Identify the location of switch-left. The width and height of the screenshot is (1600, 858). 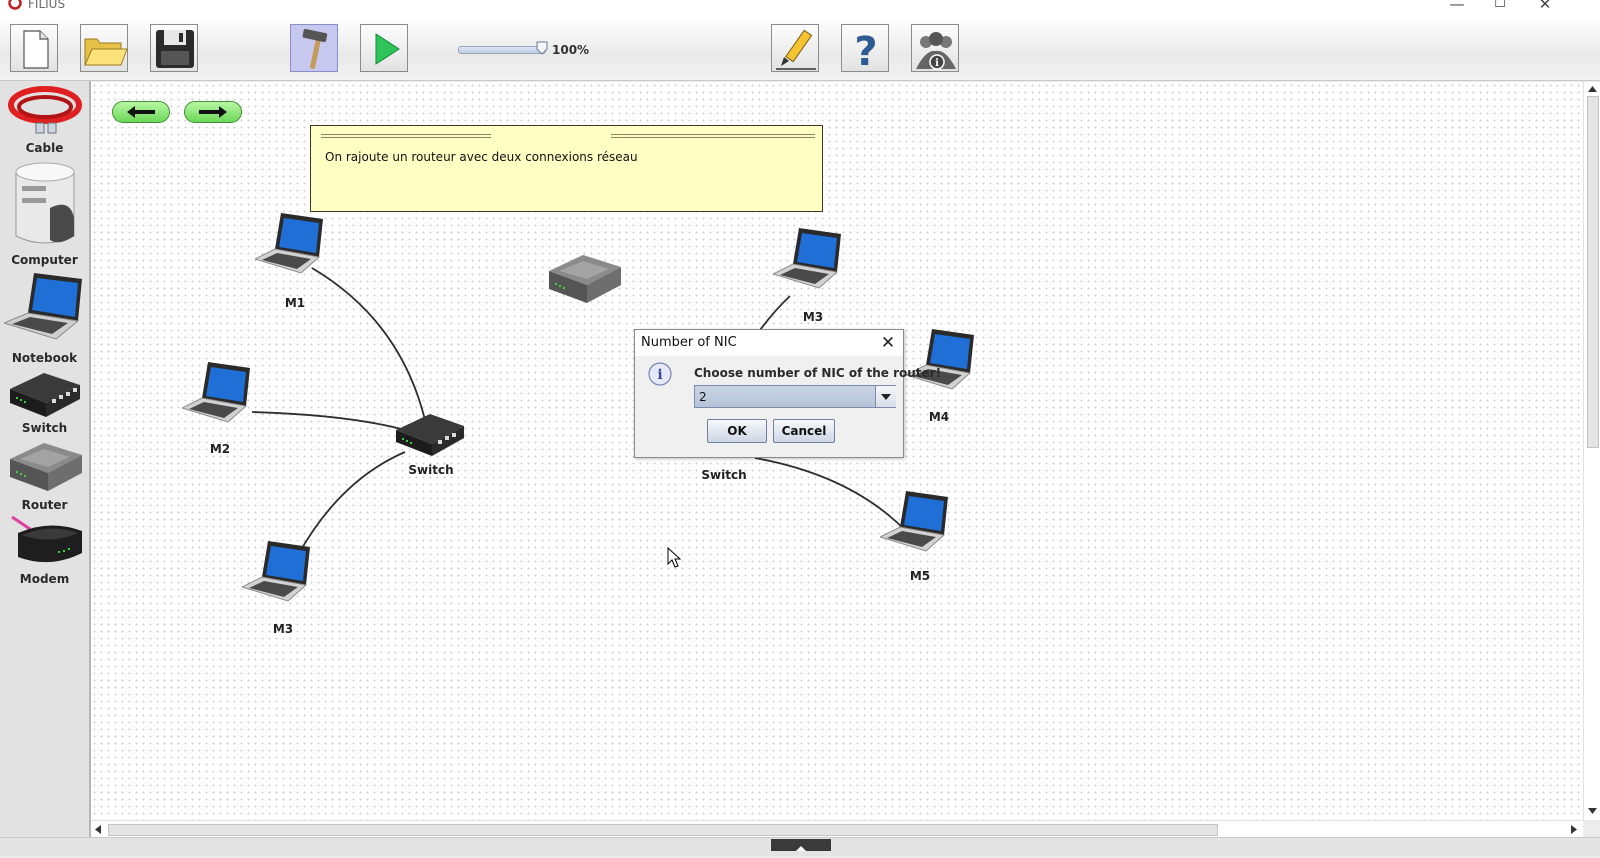
(430, 434).